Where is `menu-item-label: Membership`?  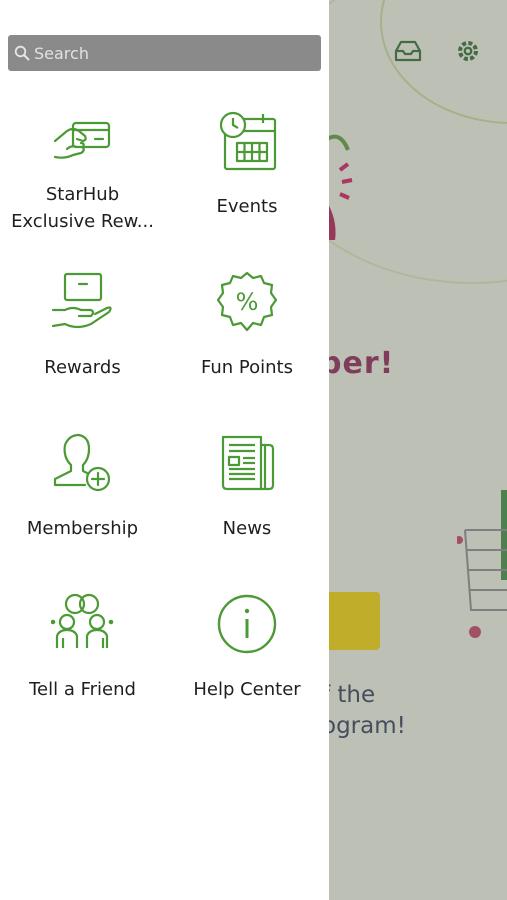 menu-item-label: Membership is located at coordinates (82, 528).